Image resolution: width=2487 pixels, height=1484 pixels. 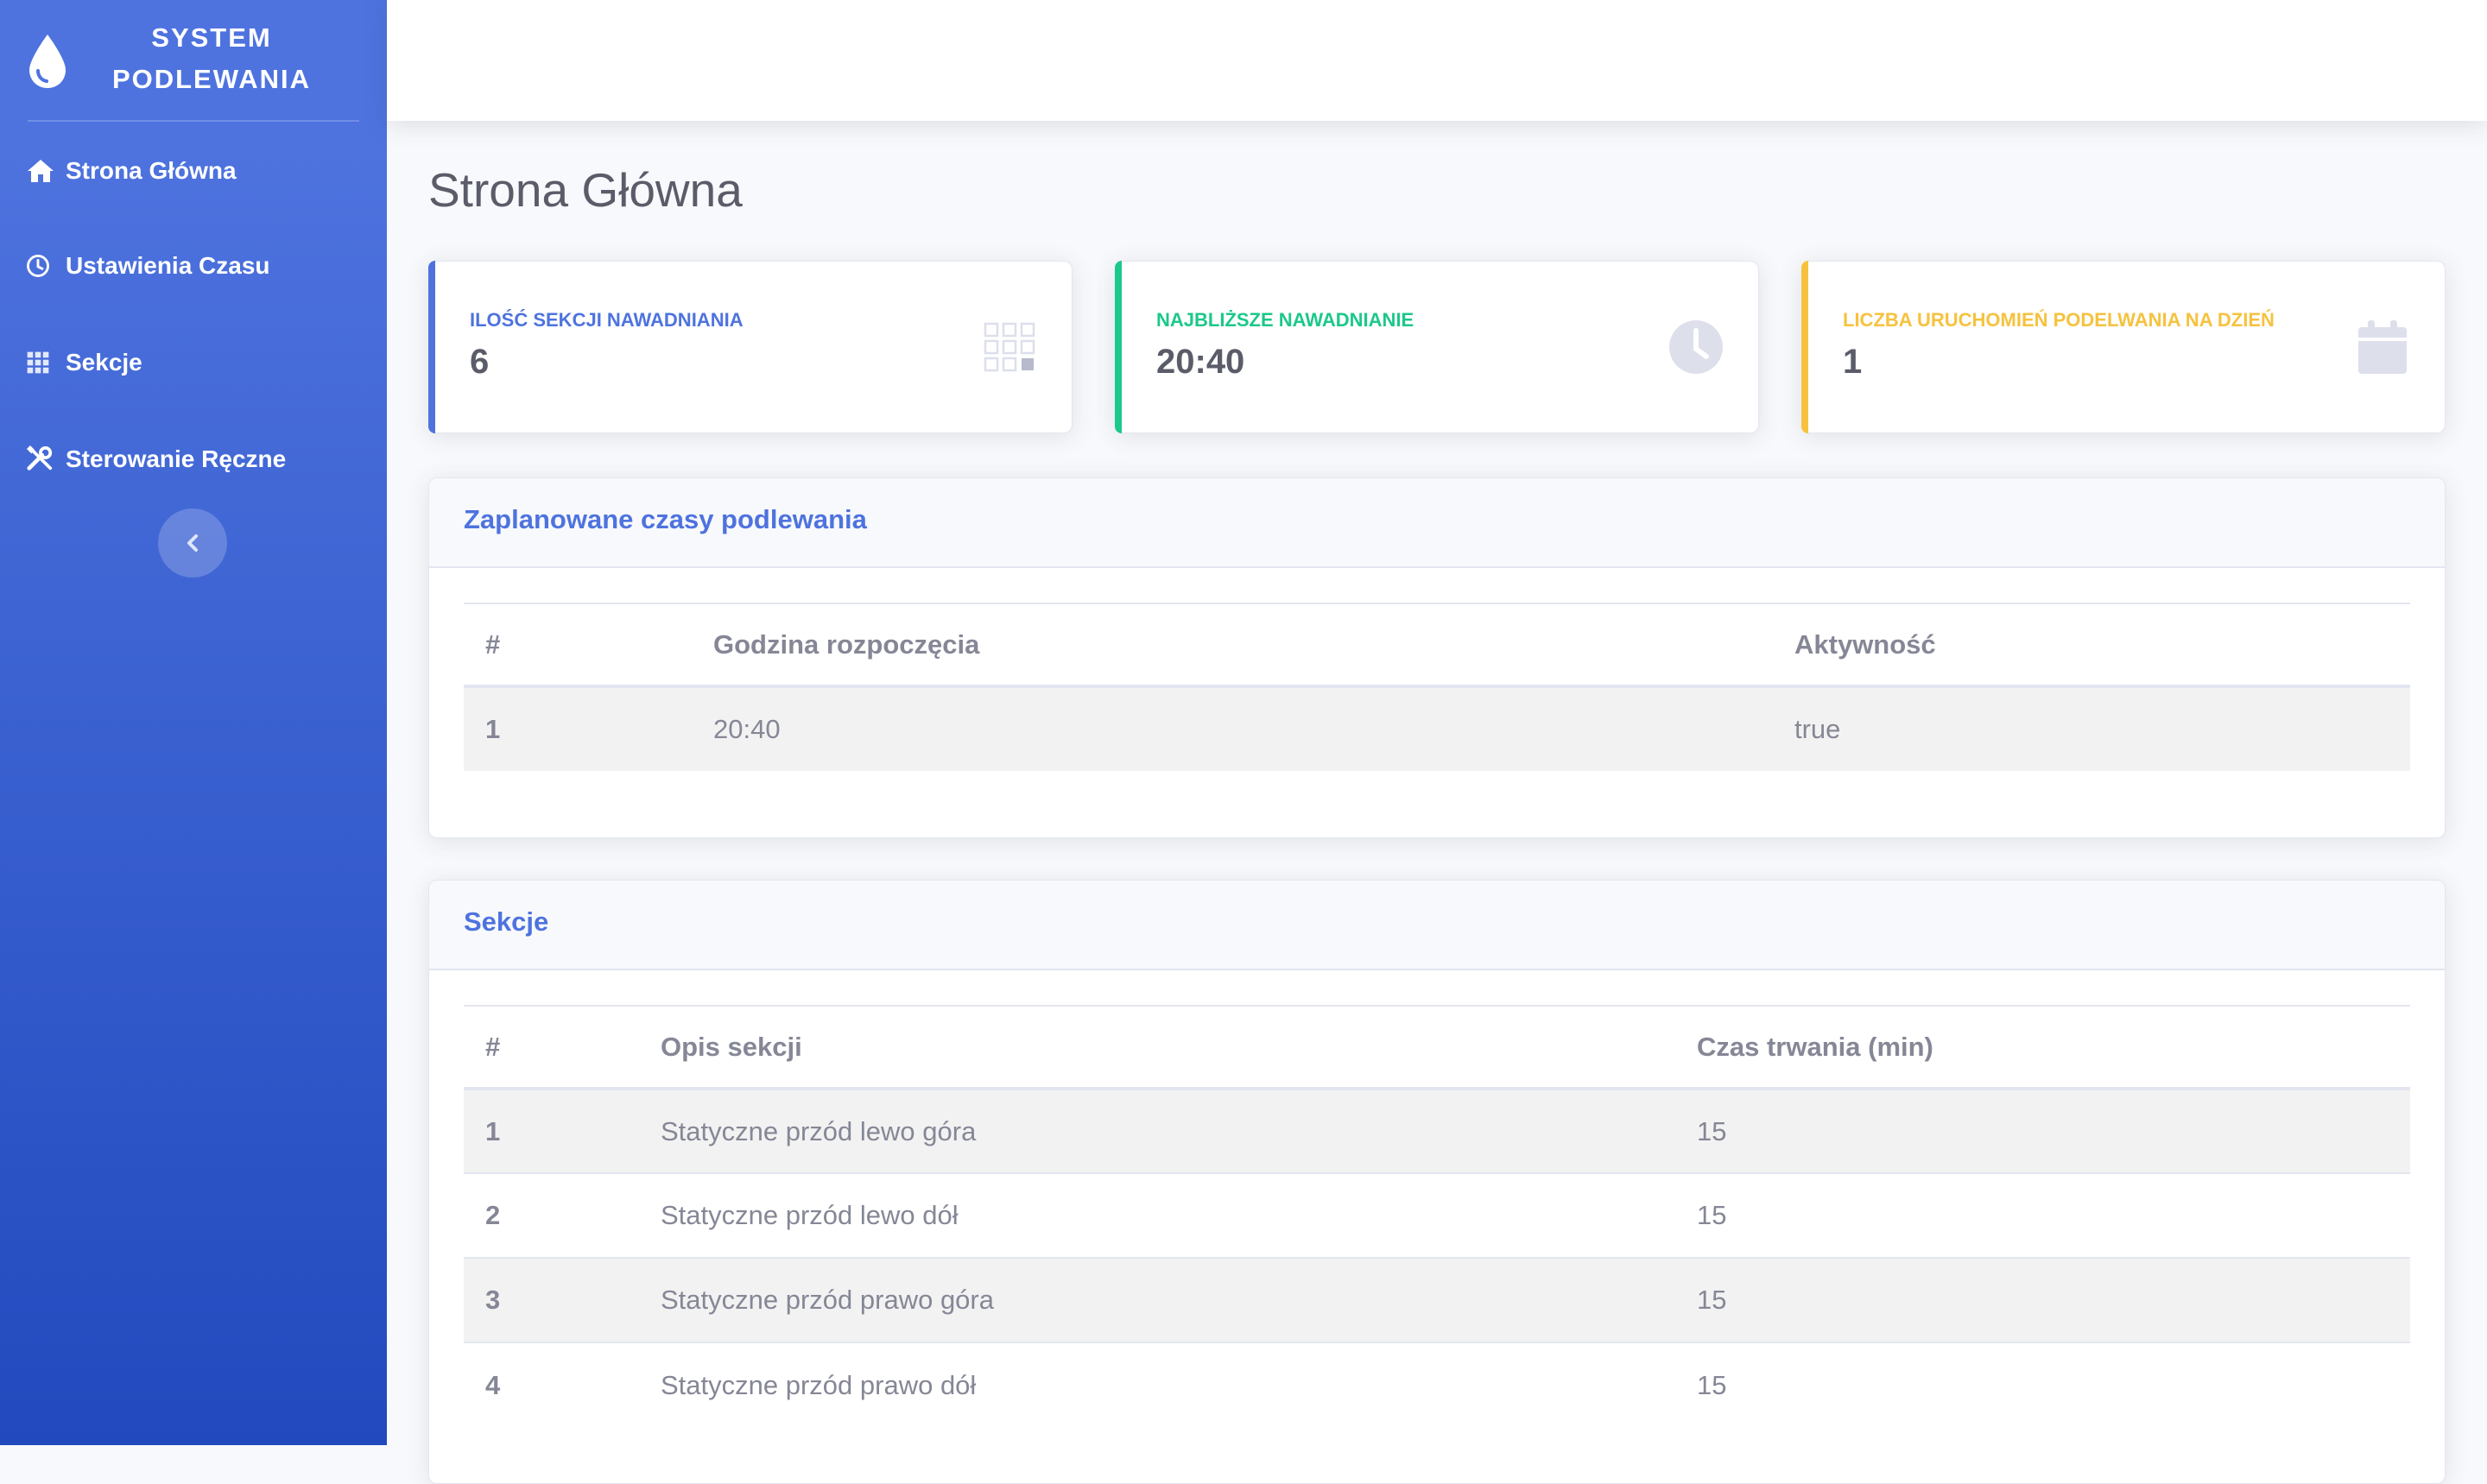 I want to click on tools-icon, so click(x=39, y=457).